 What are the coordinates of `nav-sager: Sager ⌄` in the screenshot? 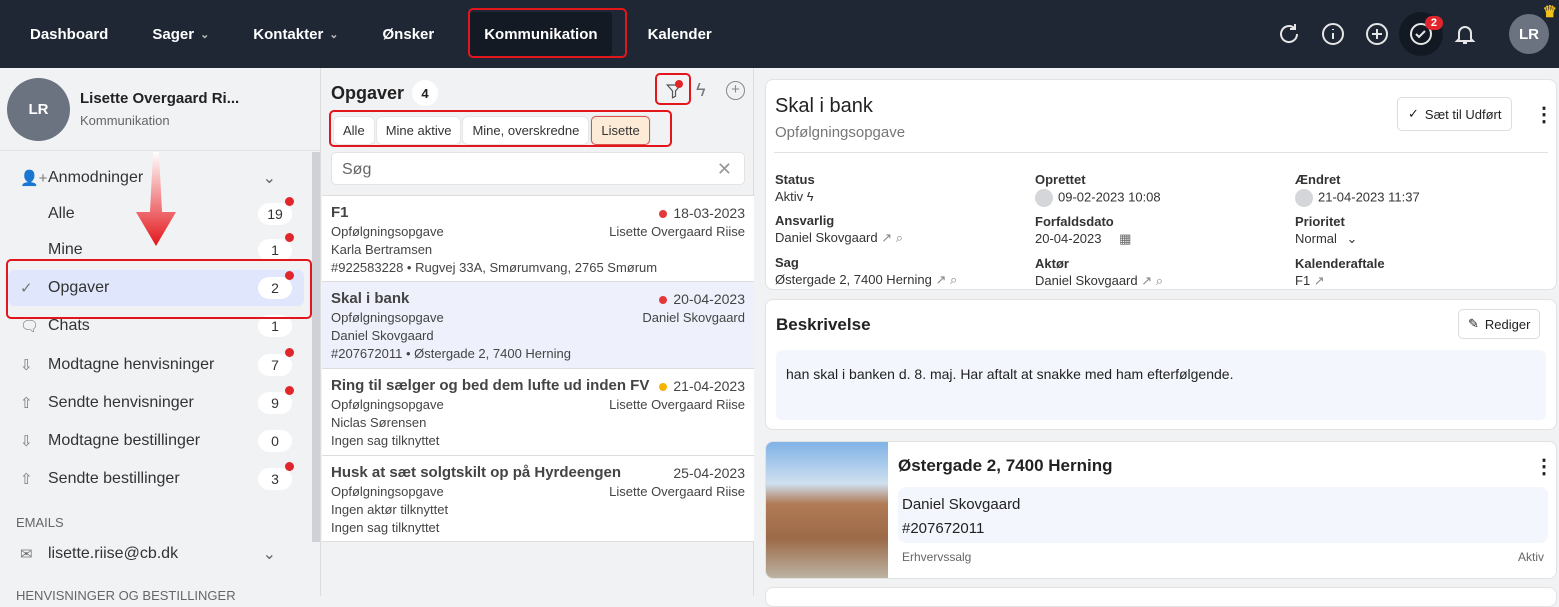 It's located at (180, 34).